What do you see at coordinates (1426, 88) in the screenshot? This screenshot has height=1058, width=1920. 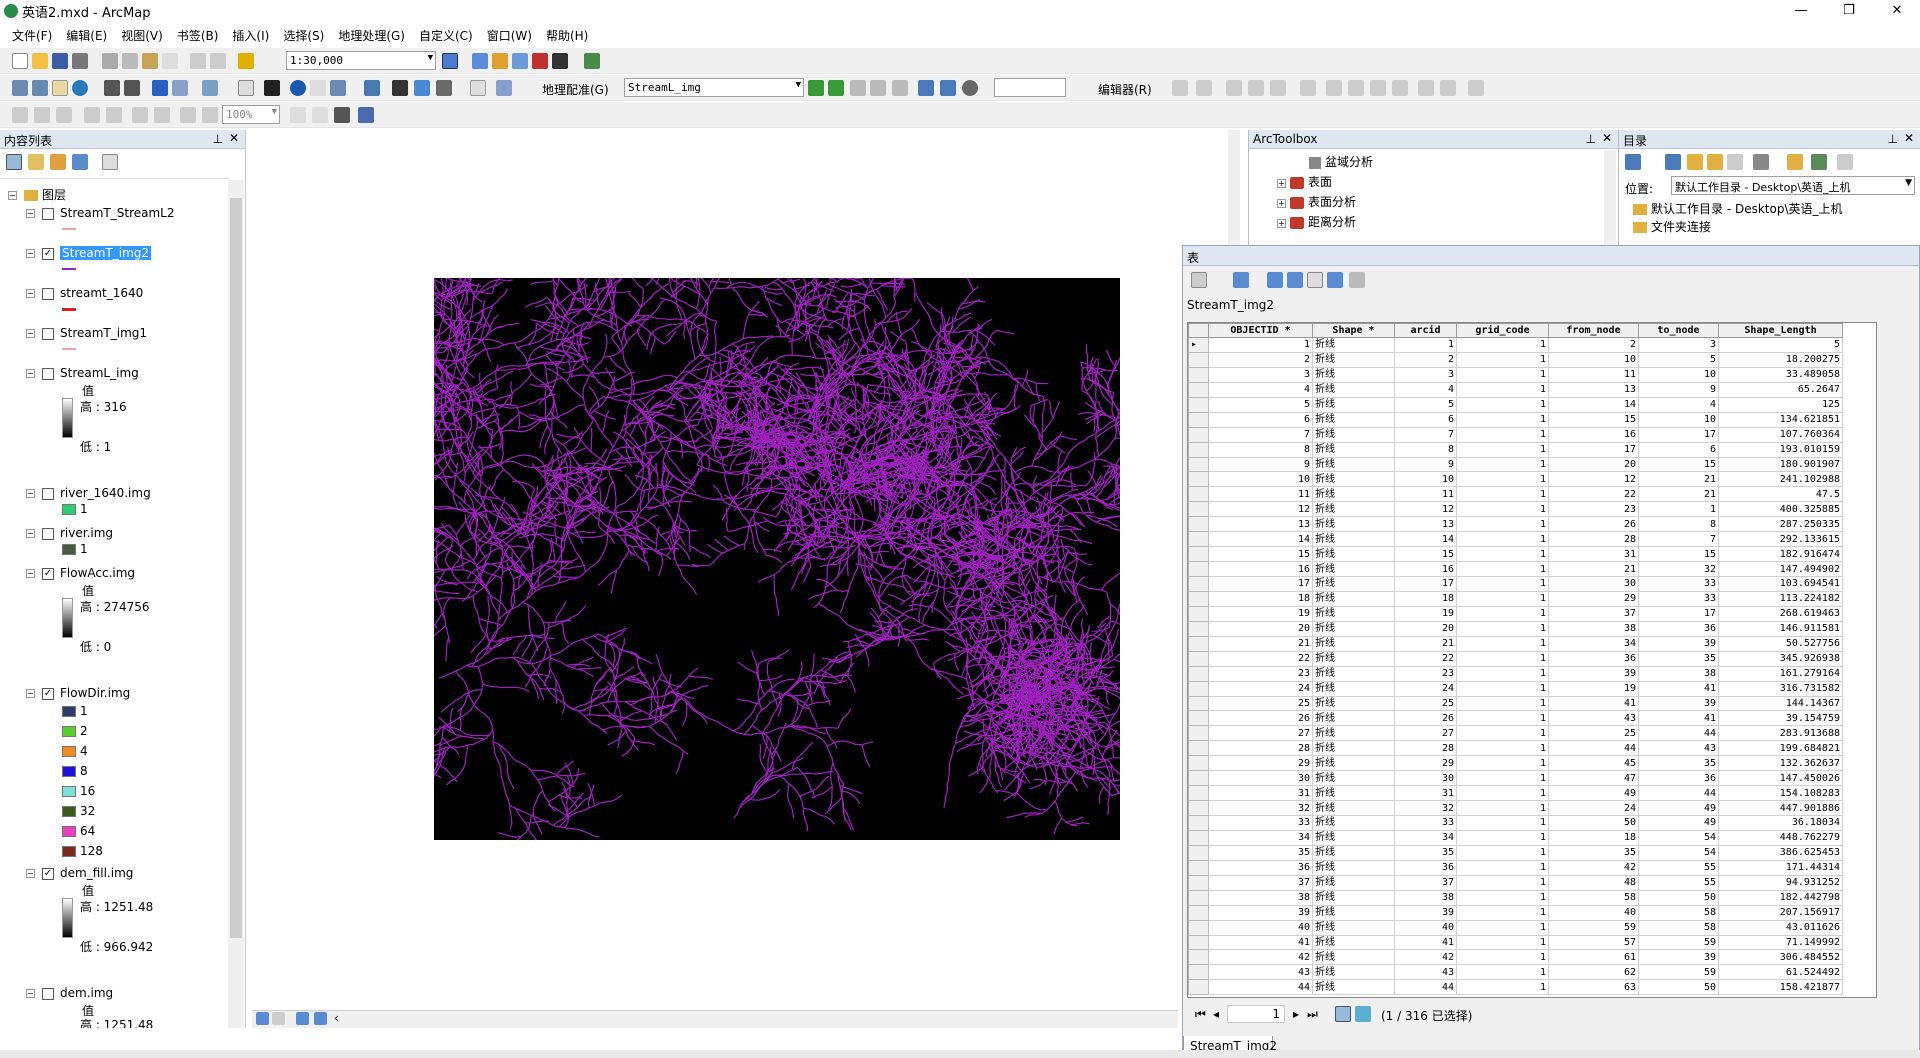 I see `attributes-icon` at bounding box center [1426, 88].